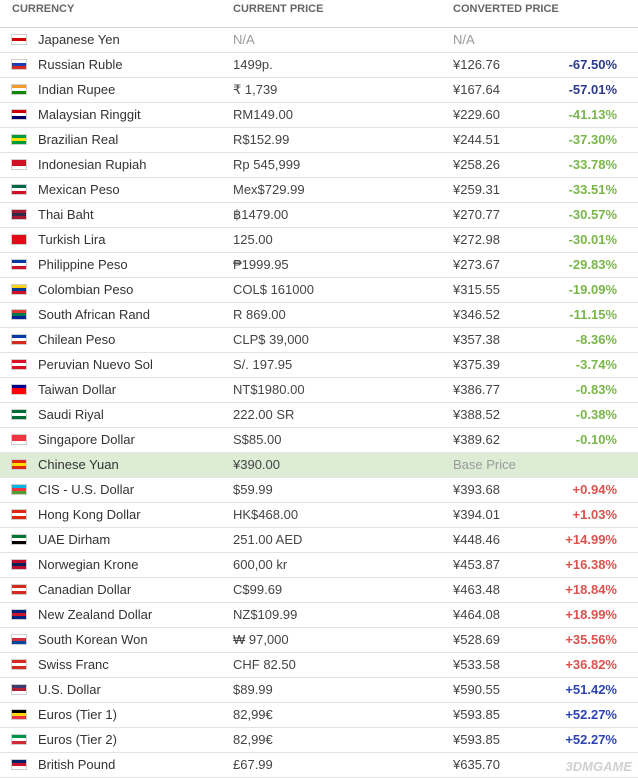 The image size is (638, 778). What do you see at coordinates (259, 314) in the screenshot?
I see `current-price: R 869.00` at bounding box center [259, 314].